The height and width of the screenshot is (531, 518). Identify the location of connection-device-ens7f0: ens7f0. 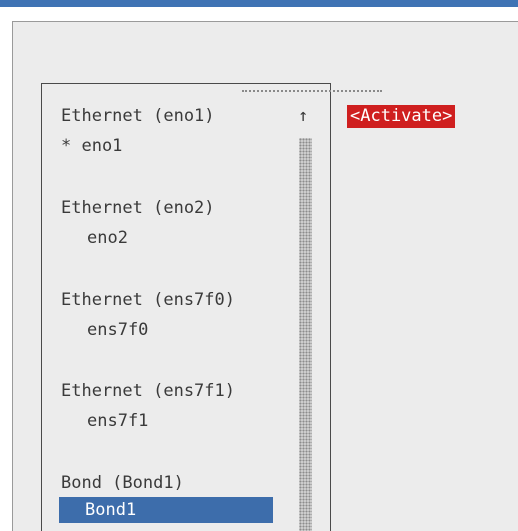
(117, 330).